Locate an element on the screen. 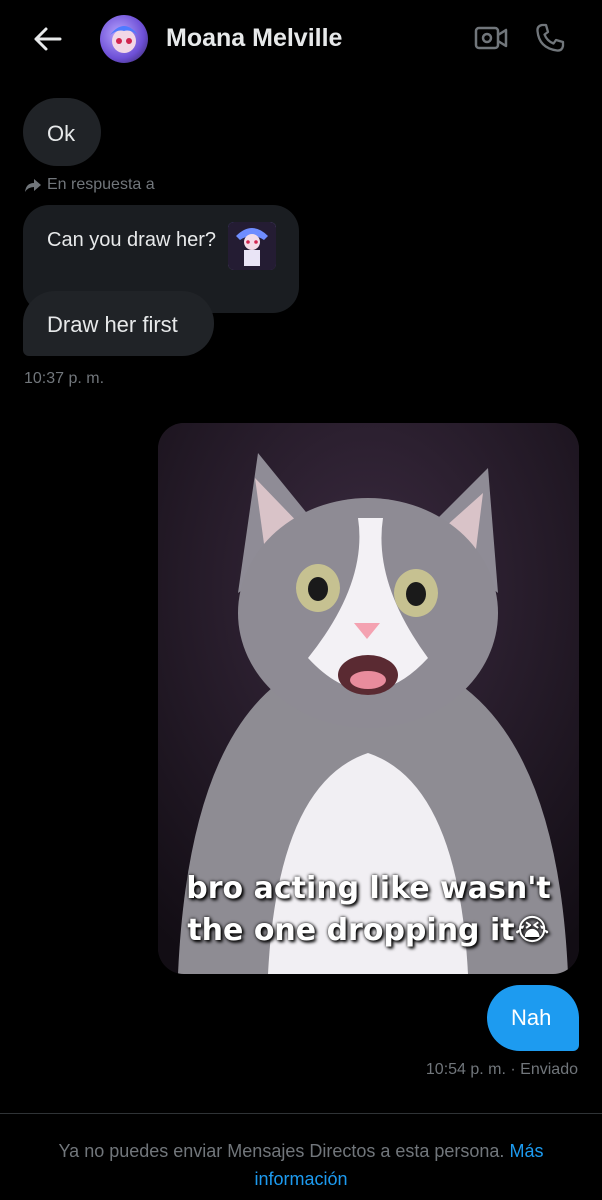 Image resolution: width=602 pixels, height=1200 pixels. phone-icon is located at coordinates (550, 38).